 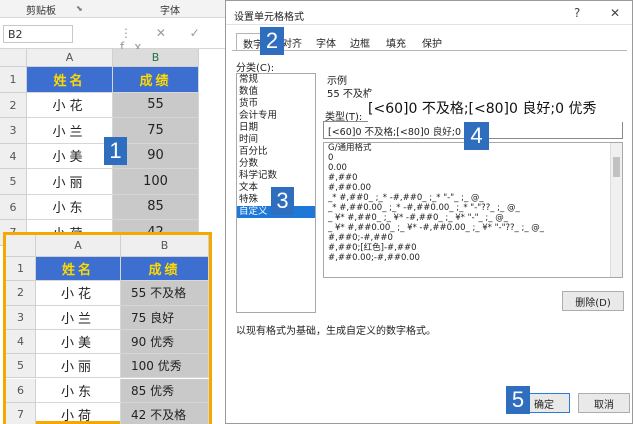 What do you see at coordinates (276, 140) in the screenshot?
I see `category-item: 时间` at bounding box center [276, 140].